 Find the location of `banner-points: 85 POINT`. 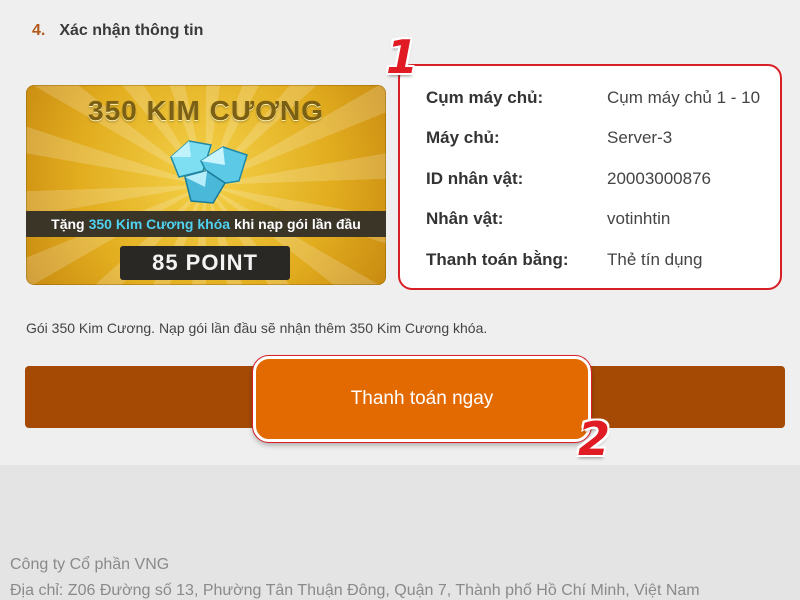

banner-points: 85 POINT is located at coordinates (205, 263).